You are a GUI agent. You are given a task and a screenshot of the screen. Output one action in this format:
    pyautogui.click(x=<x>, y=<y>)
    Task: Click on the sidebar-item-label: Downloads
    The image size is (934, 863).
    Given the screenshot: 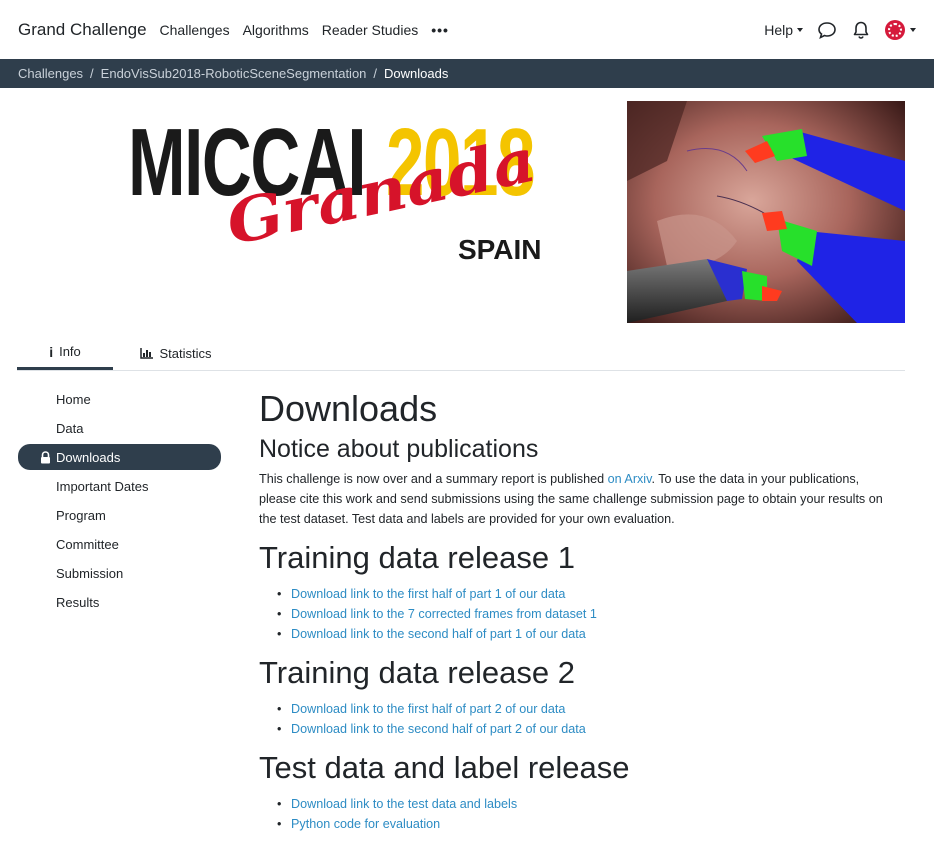 What is the action you would take?
    pyautogui.click(x=88, y=457)
    